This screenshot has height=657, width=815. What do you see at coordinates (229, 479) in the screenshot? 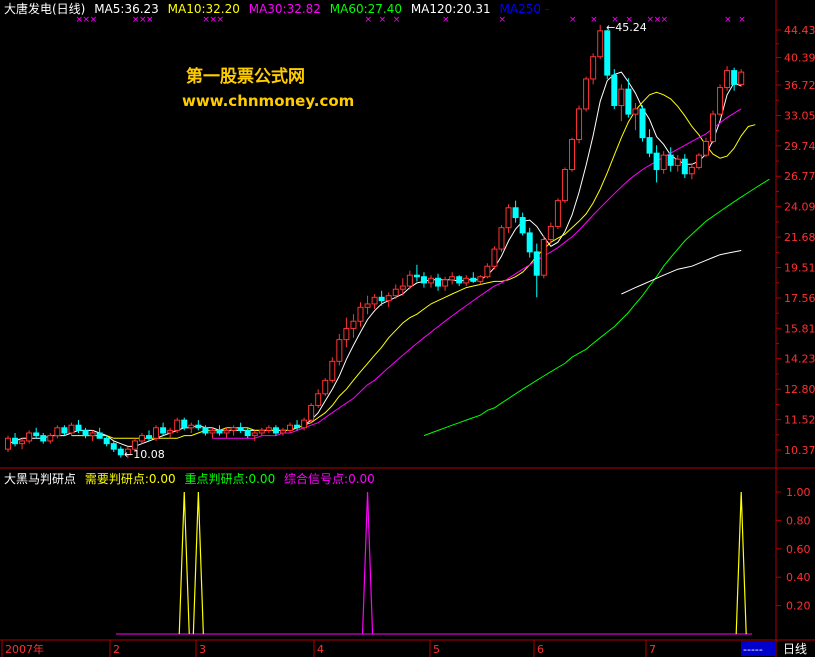
I see `indicator-key-label: 重点判研点:0.00` at bounding box center [229, 479].